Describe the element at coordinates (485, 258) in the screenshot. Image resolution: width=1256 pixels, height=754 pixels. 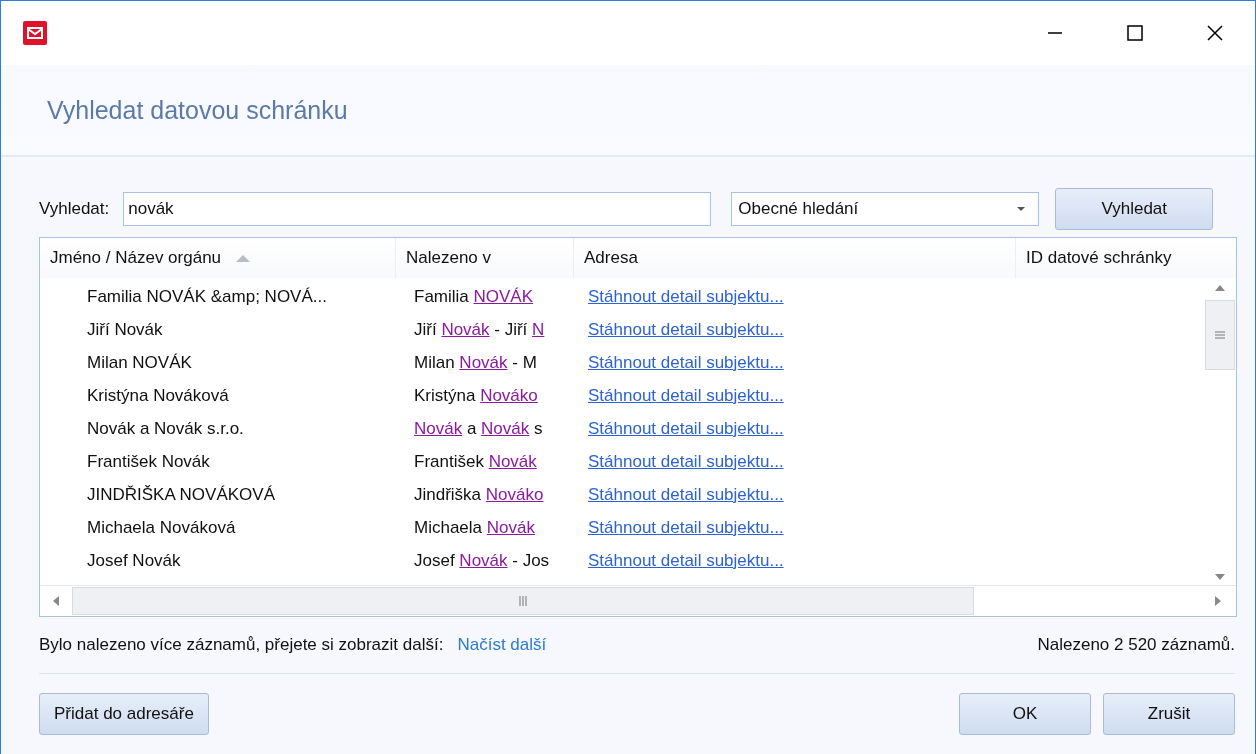
I see `column-header: Nalezeno v` at that location.